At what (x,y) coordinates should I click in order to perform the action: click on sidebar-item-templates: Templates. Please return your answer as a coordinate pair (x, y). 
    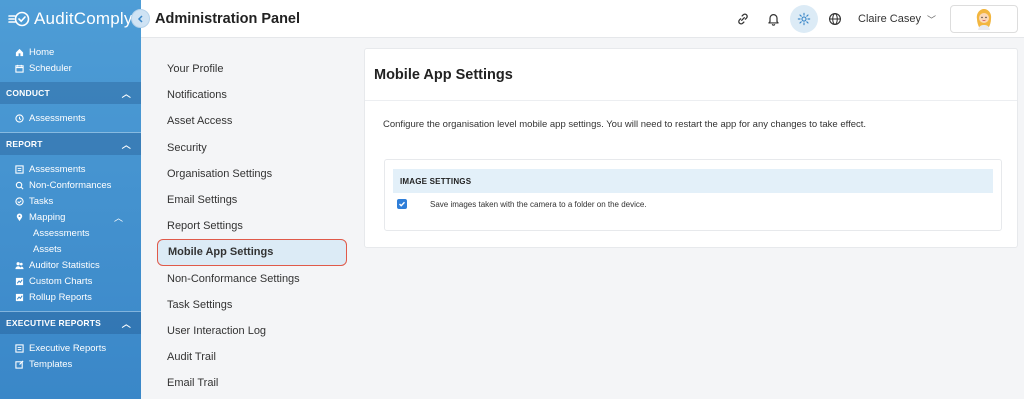
    Looking at the image, I should click on (70, 364).